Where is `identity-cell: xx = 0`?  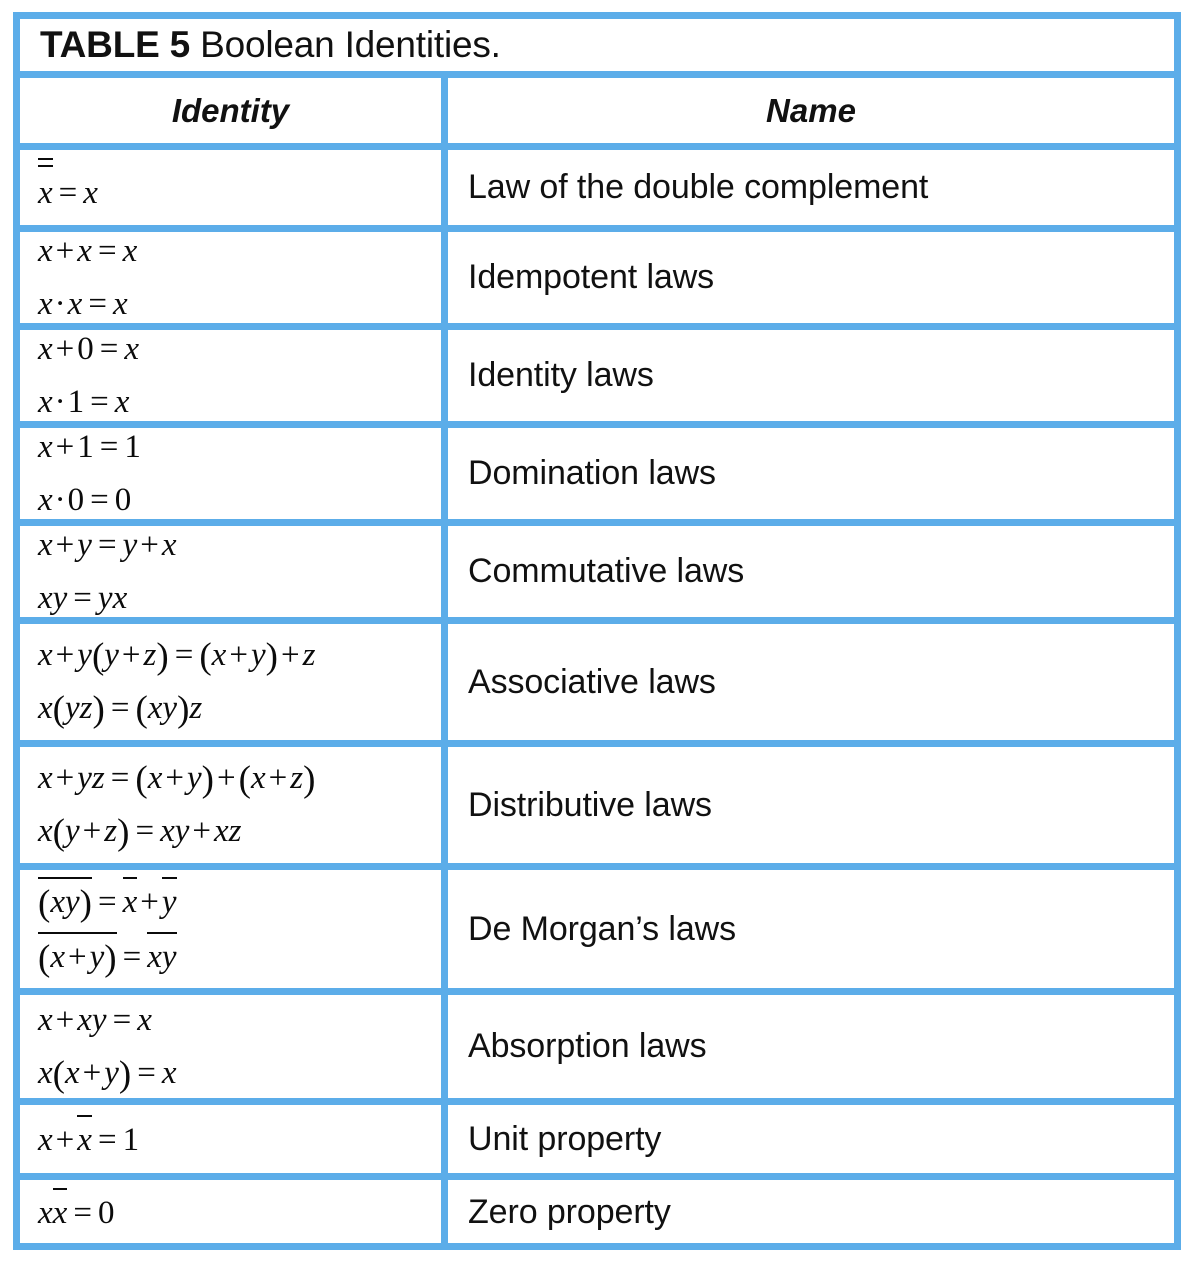
identity-cell: xx = 0 is located at coordinates (234, 1212).